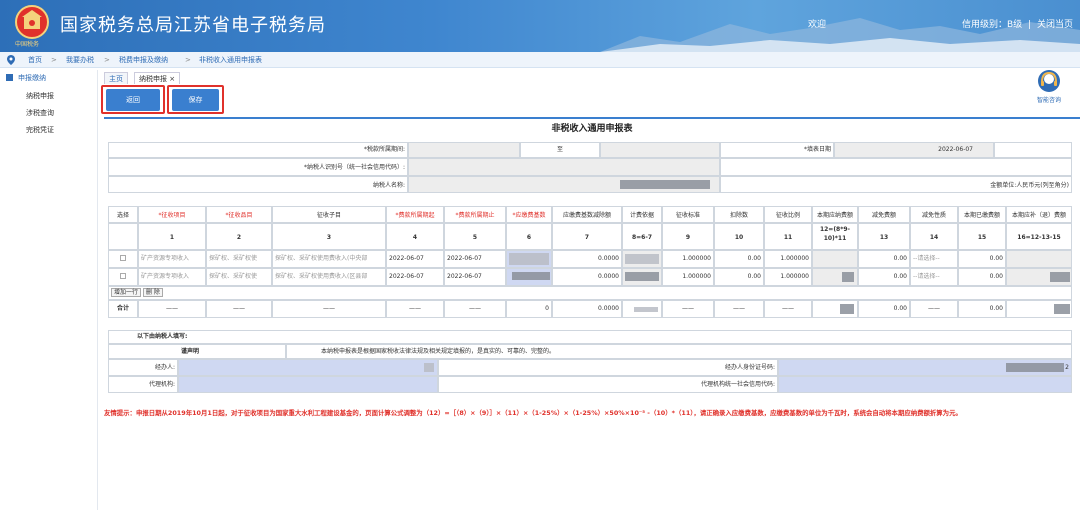 This screenshot has width=1080, height=510. I want to click on breadcrumb: 首页 > 我要办税 > 税费申报及缴纳 > 非税收入通用申报表, so click(540, 60).